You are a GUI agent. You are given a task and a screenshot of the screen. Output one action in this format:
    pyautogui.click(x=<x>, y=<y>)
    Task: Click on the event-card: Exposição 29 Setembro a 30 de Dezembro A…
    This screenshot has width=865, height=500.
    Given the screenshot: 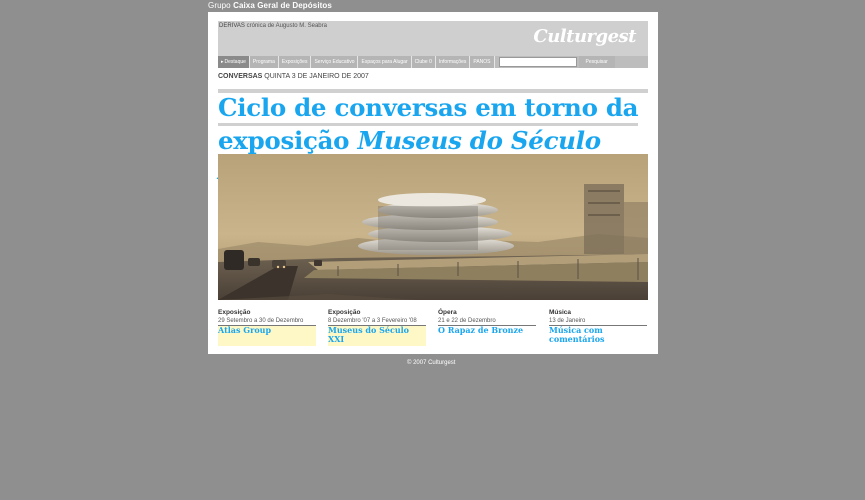 What is the action you would take?
    pyautogui.click(x=267, y=327)
    